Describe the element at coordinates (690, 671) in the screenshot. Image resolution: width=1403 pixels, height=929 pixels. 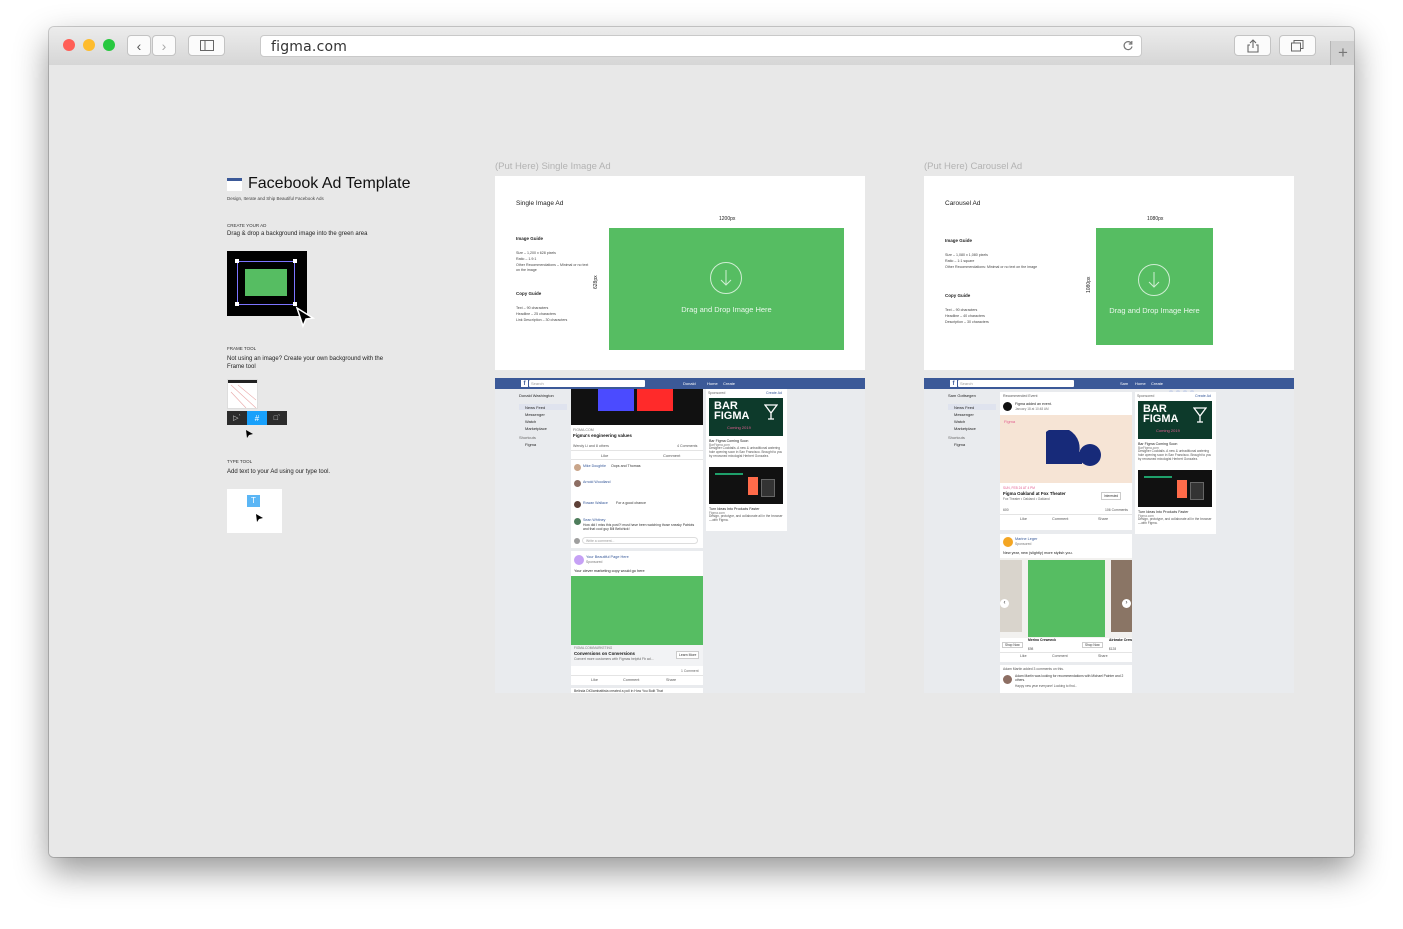
I see `ad-comment-count: 1 Comment` at that location.